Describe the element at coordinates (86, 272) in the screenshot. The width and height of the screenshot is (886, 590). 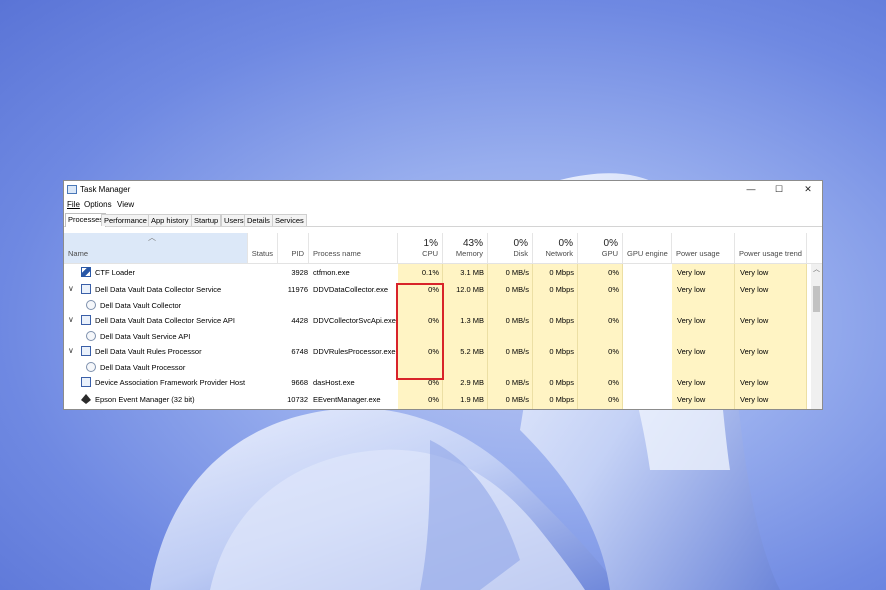
I see `pen-icon` at that location.